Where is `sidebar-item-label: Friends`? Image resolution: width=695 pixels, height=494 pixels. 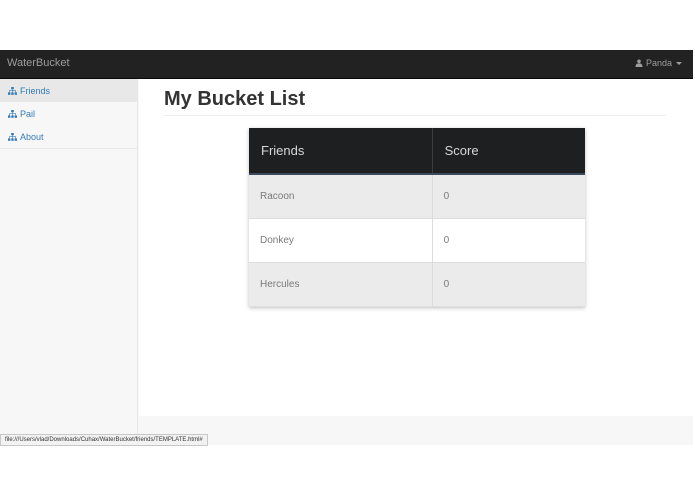 sidebar-item-label: Friends is located at coordinates (35, 90).